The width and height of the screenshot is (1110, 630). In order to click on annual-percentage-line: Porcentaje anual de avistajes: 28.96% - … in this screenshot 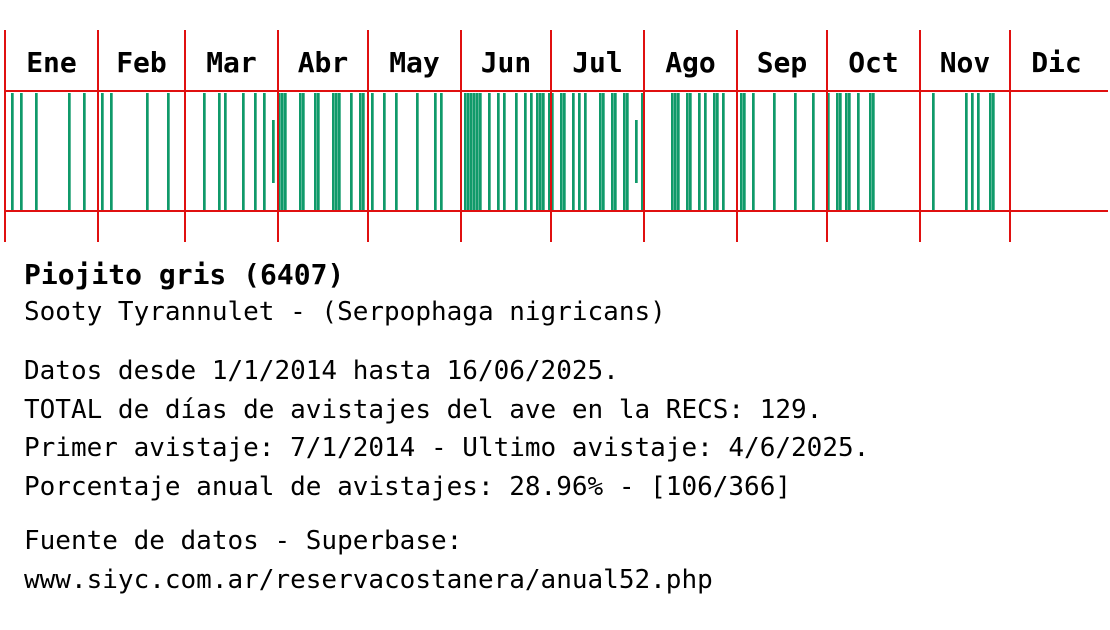, I will do `click(408, 486)`.